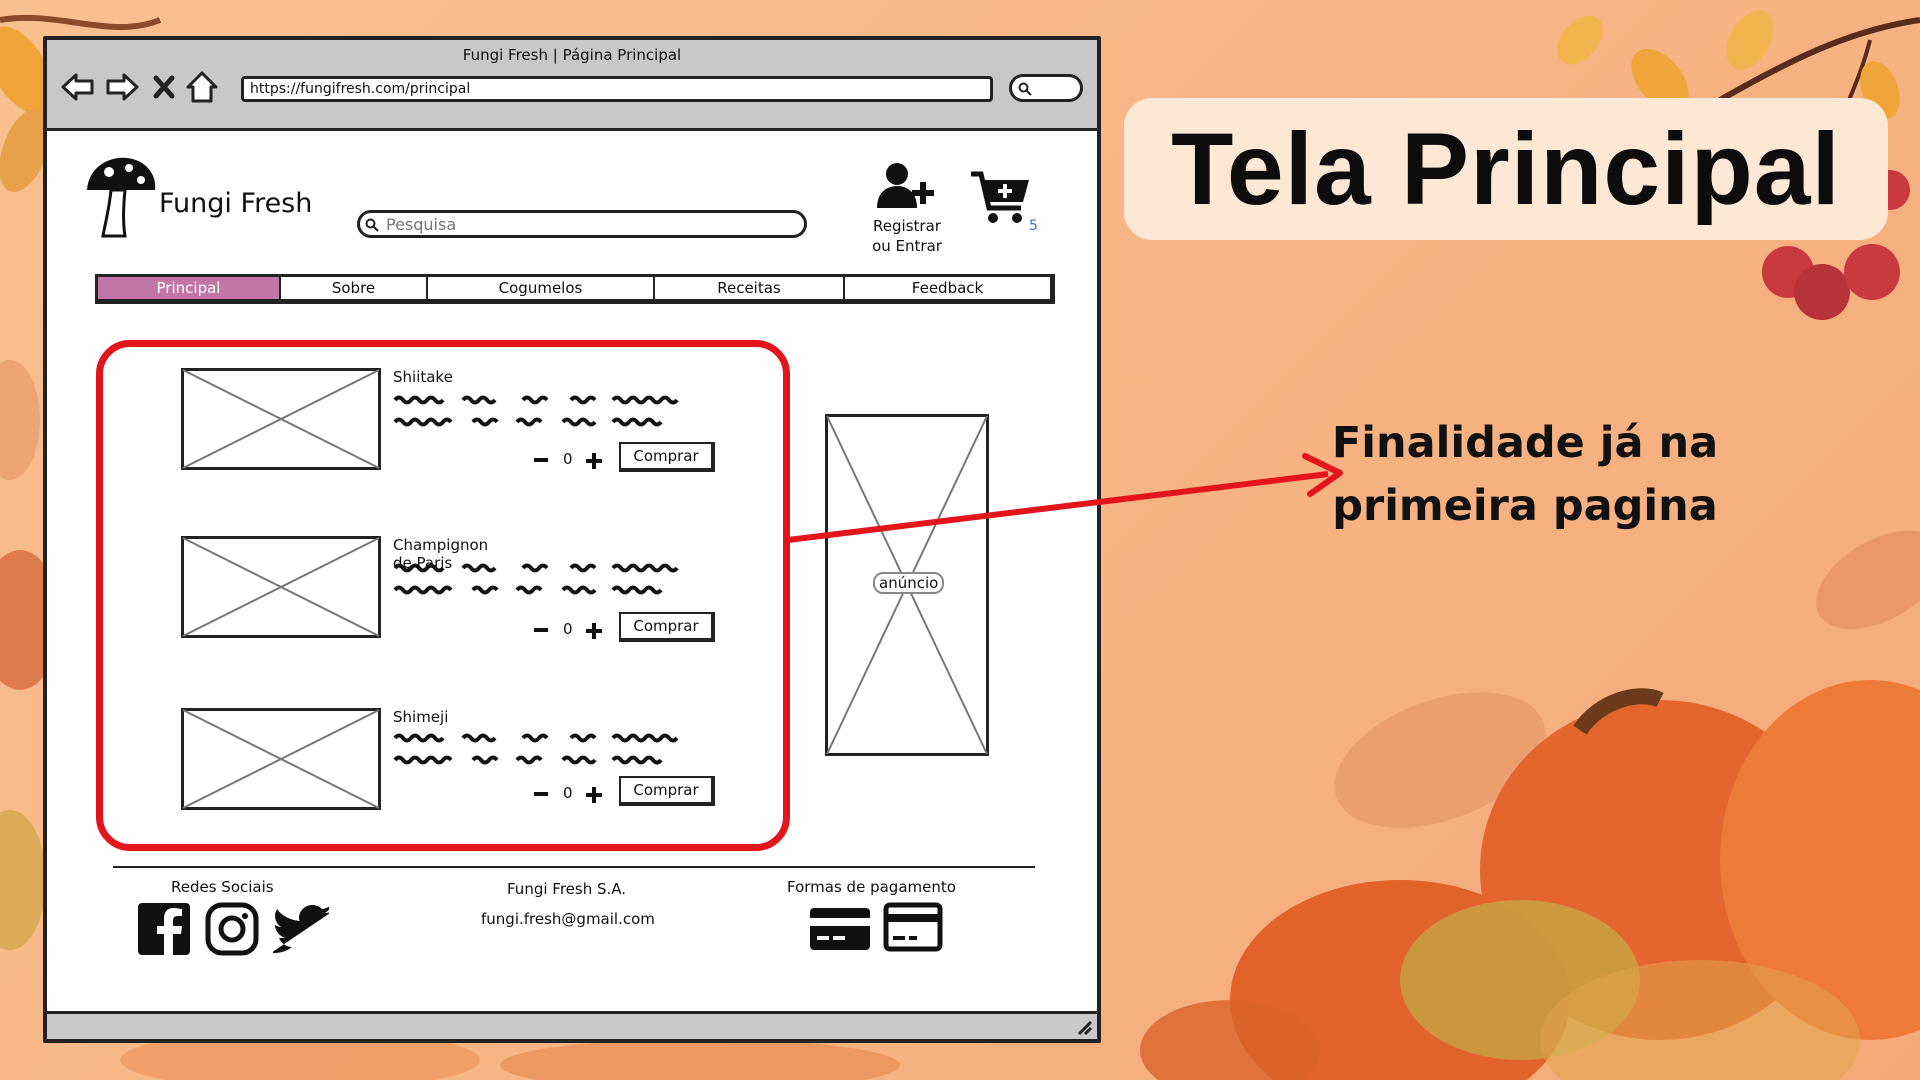 The height and width of the screenshot is (1080, 1920). Describe the element at coordinates (1525, 475) in the screenshot. I see `annotation-text: Finalidade já na primeira pagina` at that location.